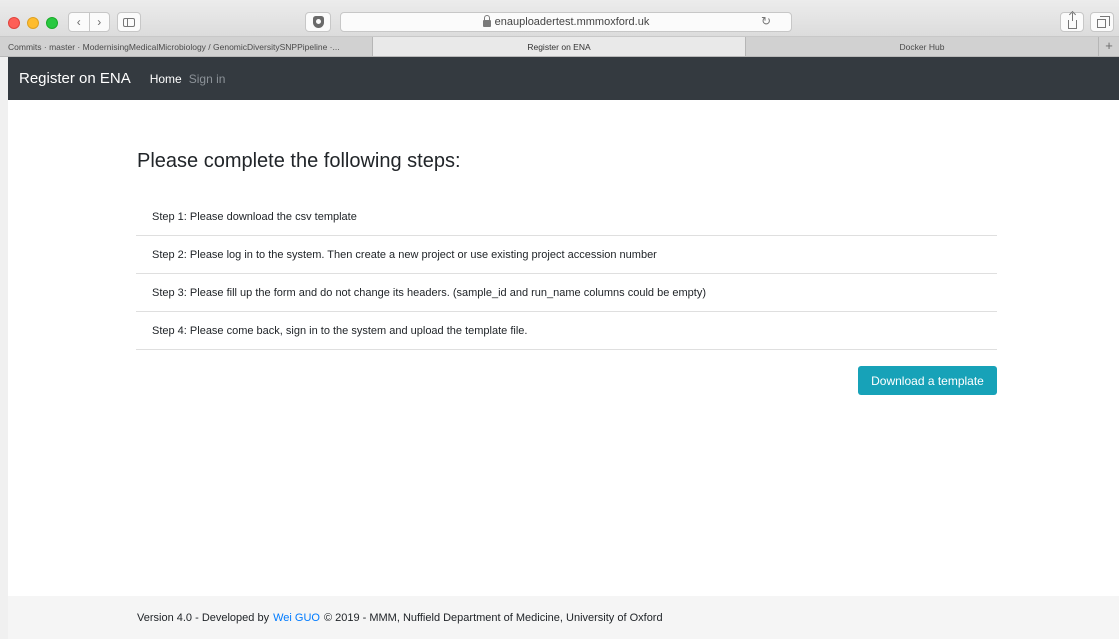 The image size is (1119, 639). Describe the element at coordinates (207, 79) in the screenshot. I see `nav-sign-in-link: Sign in` at that location.